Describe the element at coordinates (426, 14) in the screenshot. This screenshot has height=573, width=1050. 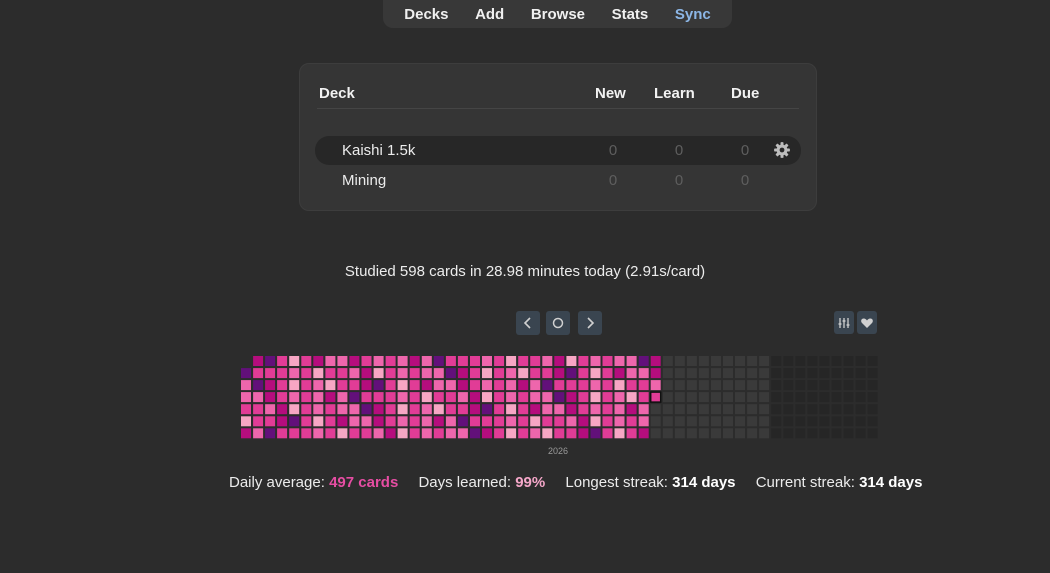
I see `nav-decks: Decks` at that location.